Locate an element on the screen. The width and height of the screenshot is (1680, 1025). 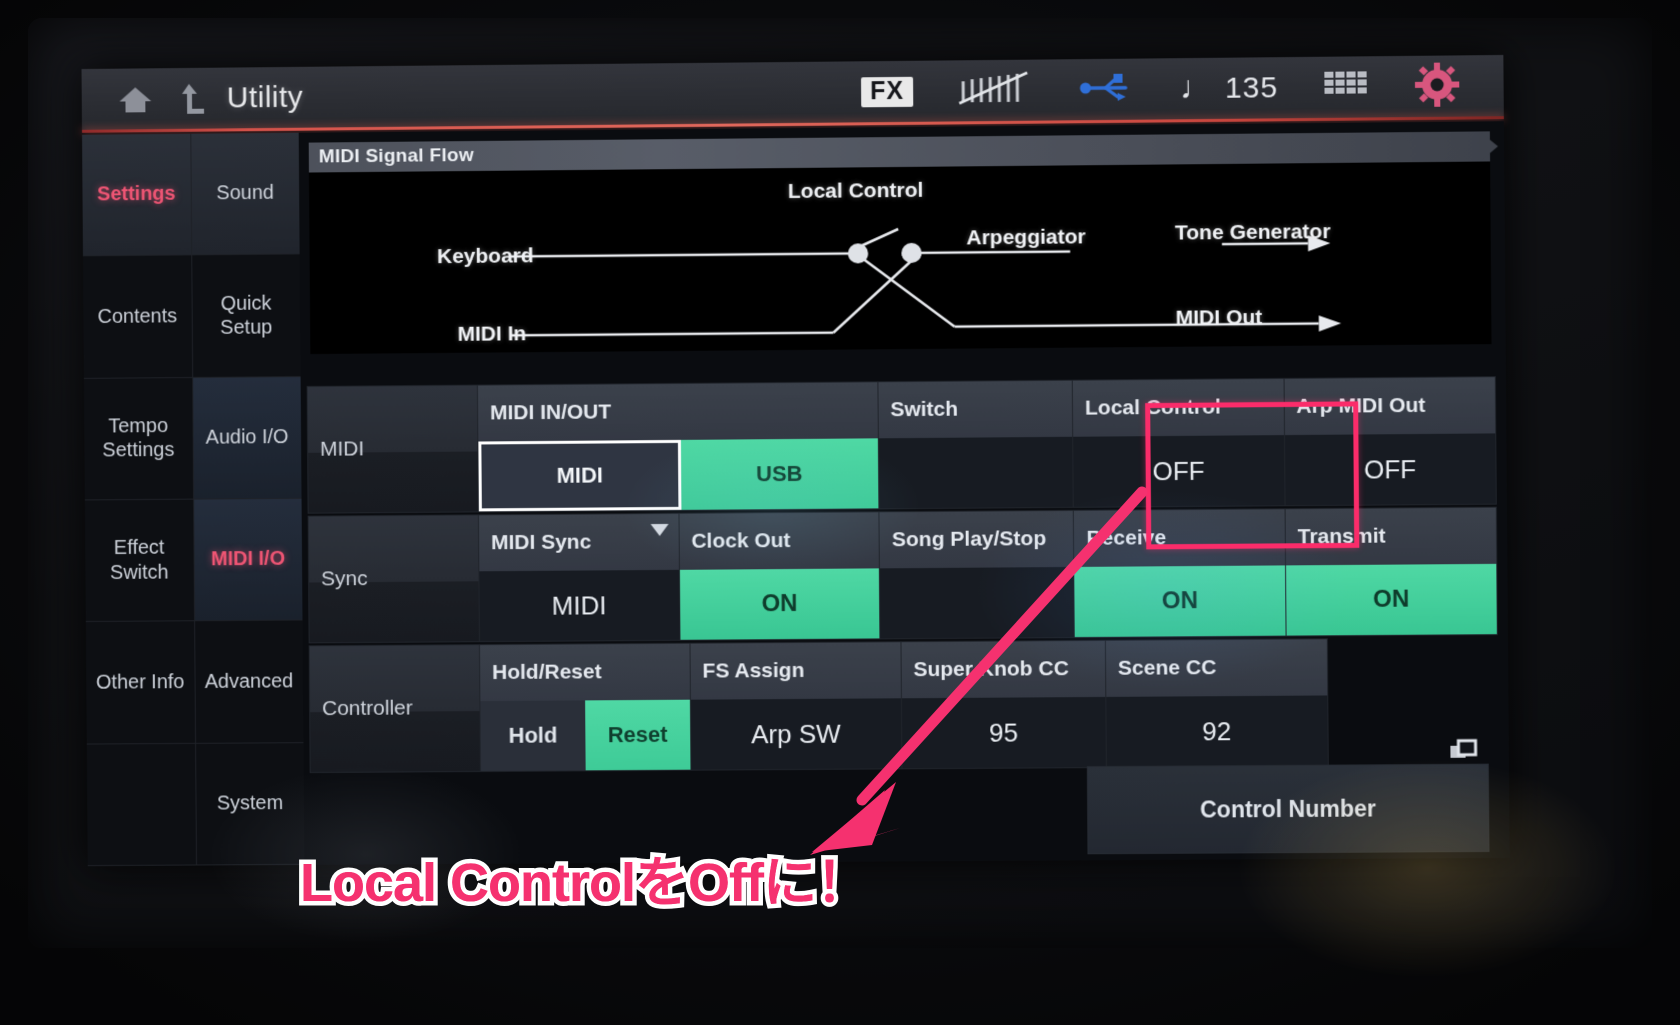
sidebar-item-advanced: Advanced is located at coordinates (249, 682).